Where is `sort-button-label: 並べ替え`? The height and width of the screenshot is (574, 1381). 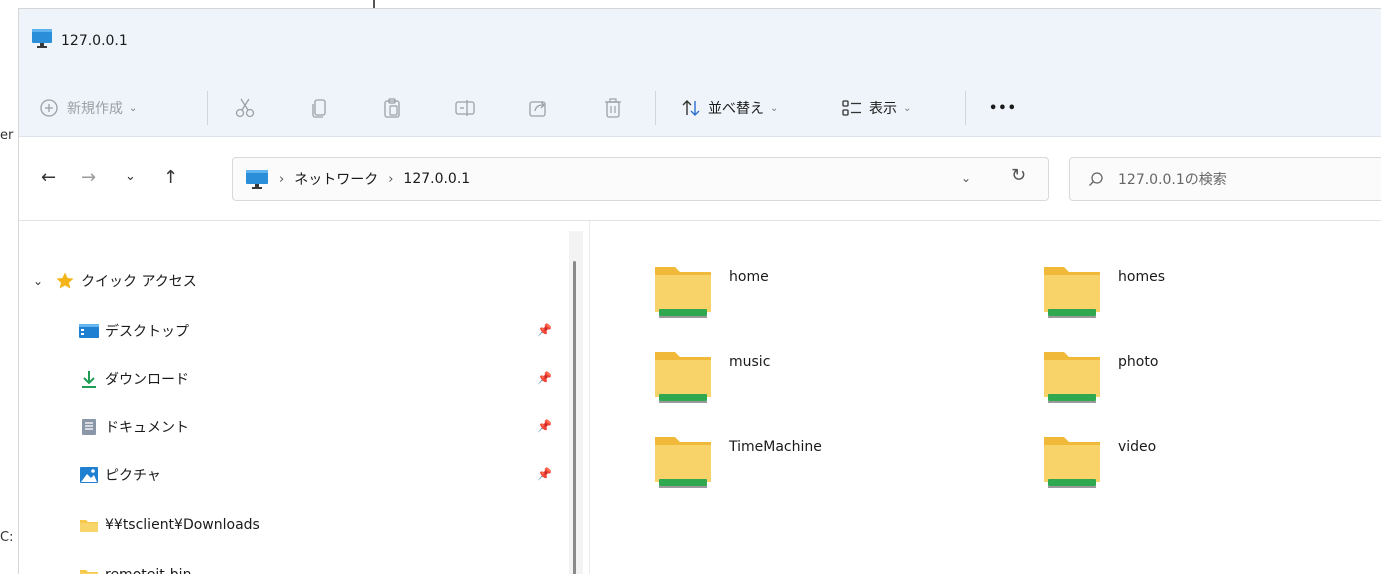
sort-button-label: 並べ替え is located at coordinates (736, 109).